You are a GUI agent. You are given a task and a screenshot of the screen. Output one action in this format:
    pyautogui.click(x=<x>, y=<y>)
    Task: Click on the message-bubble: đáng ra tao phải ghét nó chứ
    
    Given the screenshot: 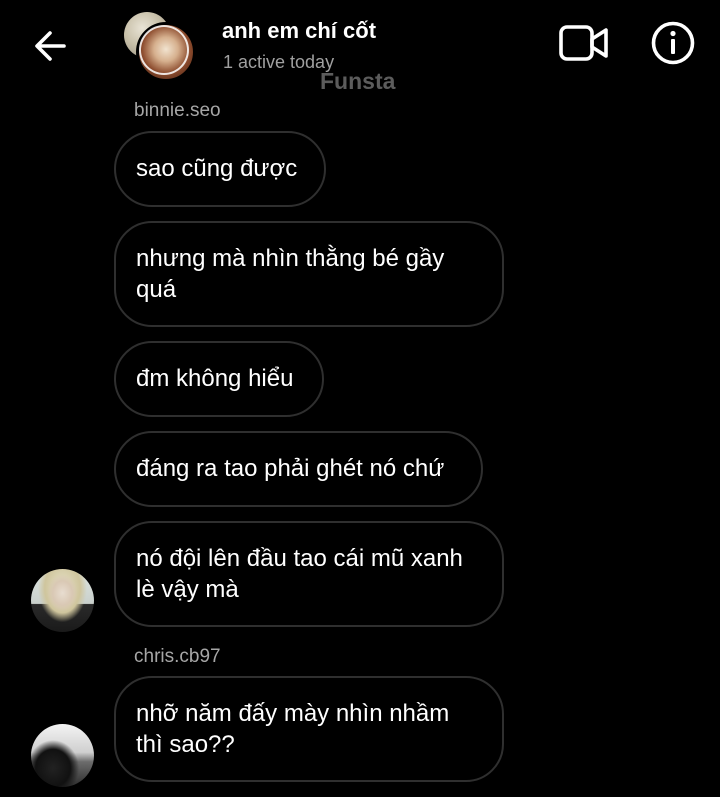 What is the action you would take?
    pyautogui.click(x=298, y=469)
    